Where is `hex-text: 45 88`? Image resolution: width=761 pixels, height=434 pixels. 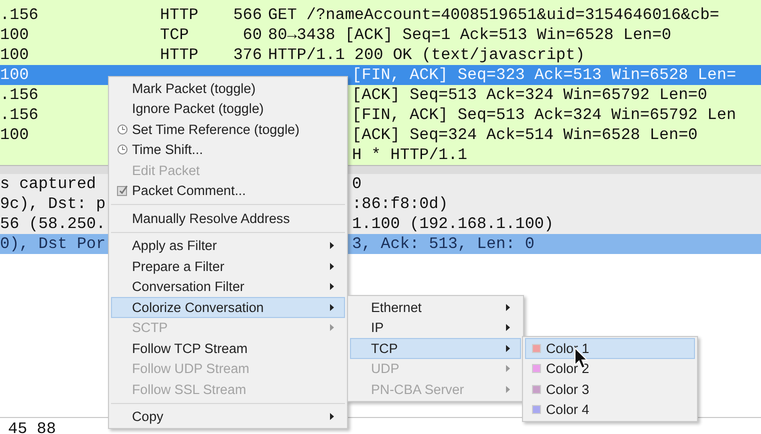 hex-text: 45 88 is located at coordinates (32, 427).